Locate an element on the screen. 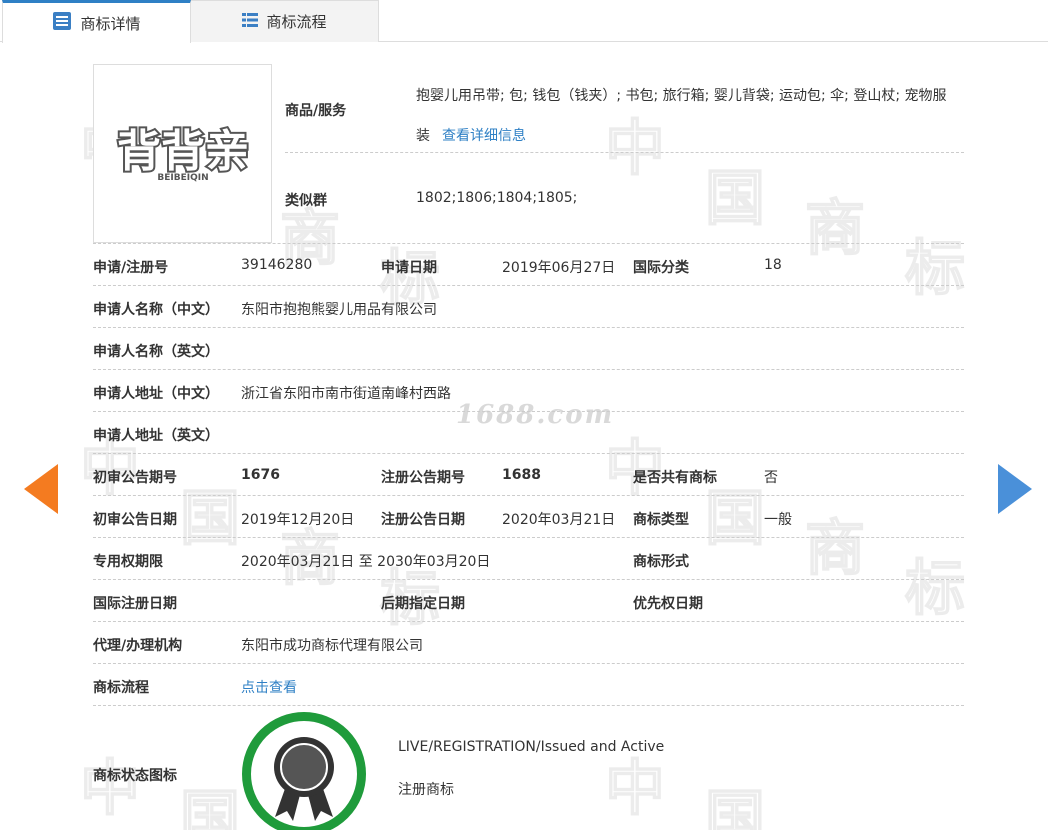  field-value: 18 is located at coordinates (773, 265).